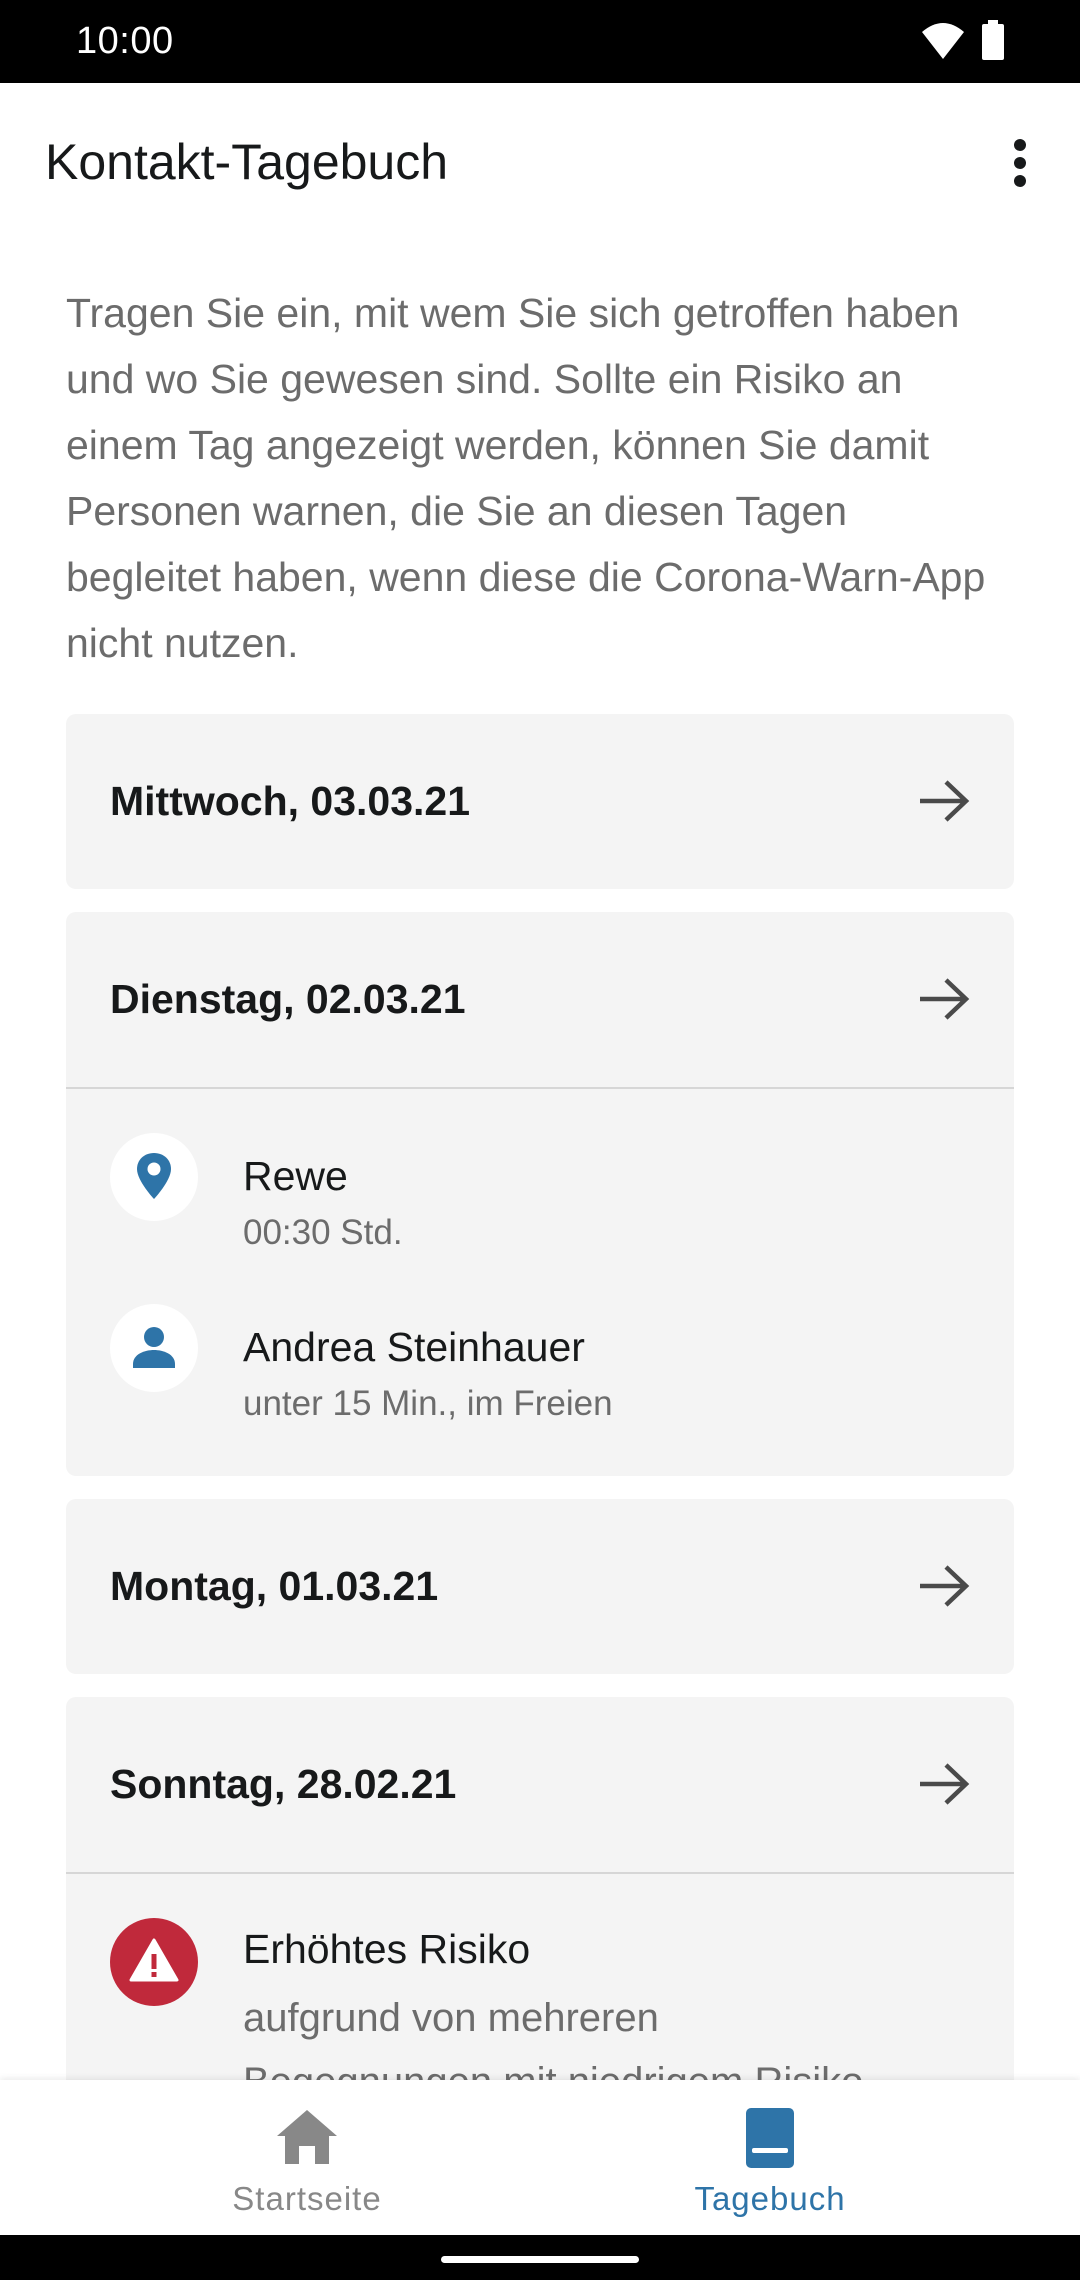 The image size is (1080, 2280). I want to click on day-header: Montag, 01.03.21, so click(540, 1586).